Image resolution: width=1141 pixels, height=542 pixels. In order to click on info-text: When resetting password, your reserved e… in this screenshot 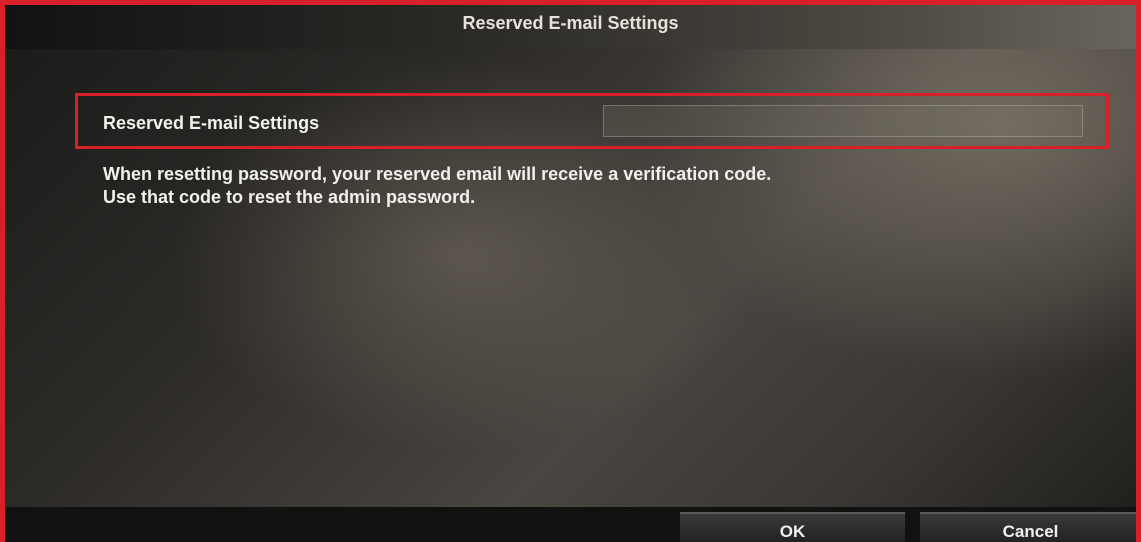, I will do `click(598, 186)`.